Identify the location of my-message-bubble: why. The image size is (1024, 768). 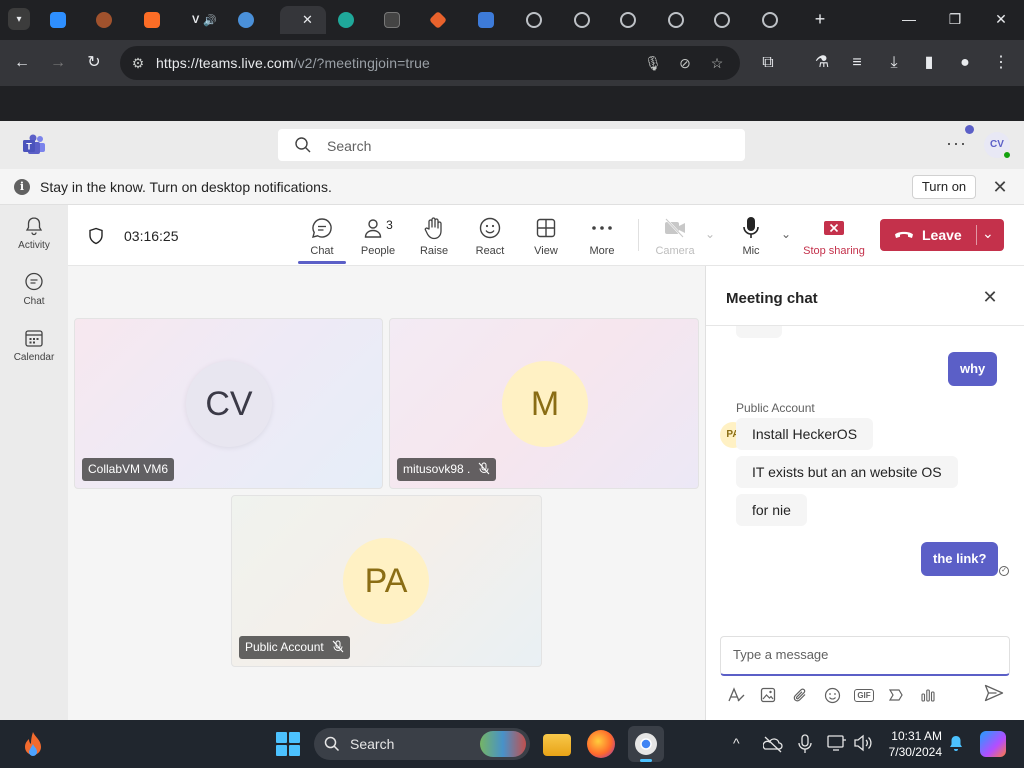
(973, 369).